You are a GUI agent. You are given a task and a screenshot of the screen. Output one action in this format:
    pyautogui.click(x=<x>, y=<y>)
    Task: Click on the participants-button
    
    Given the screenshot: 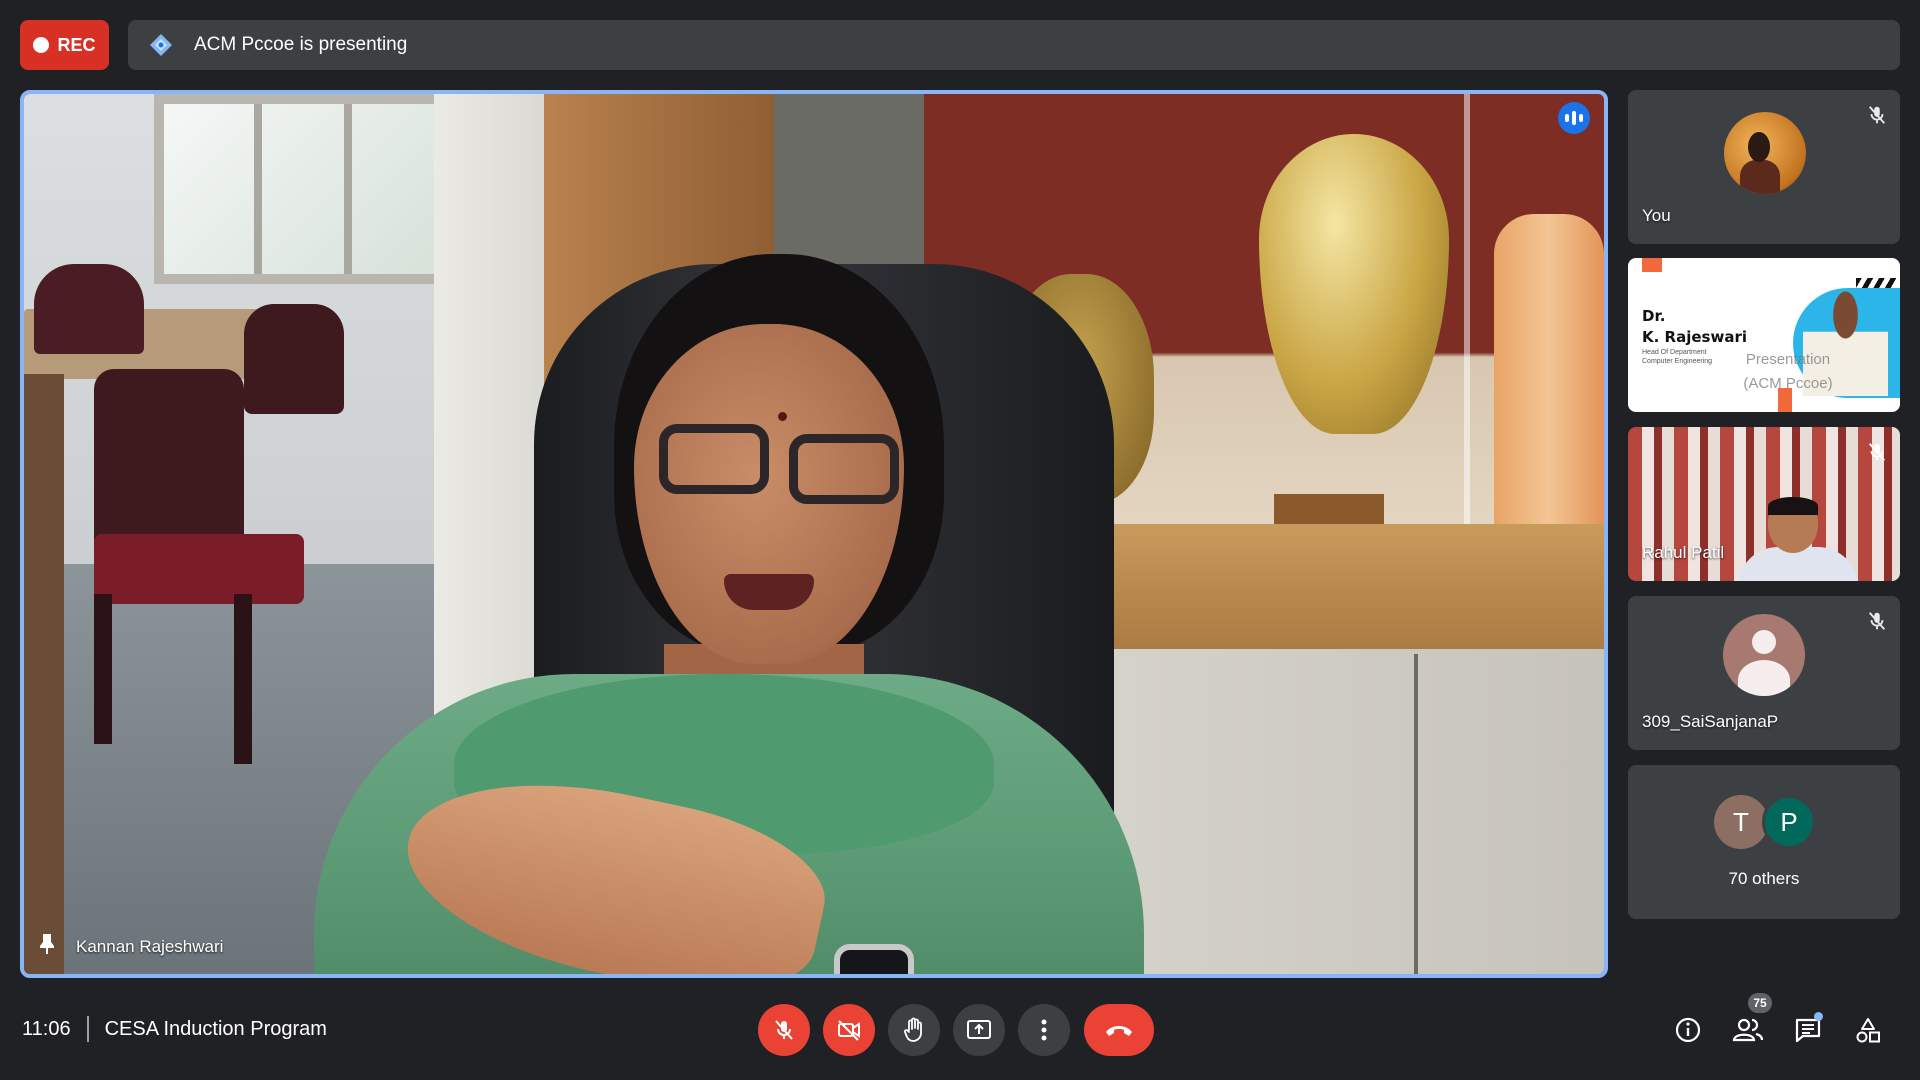 What is the action you would take?
    pyautogui.click(x=1748, y=1030)
    